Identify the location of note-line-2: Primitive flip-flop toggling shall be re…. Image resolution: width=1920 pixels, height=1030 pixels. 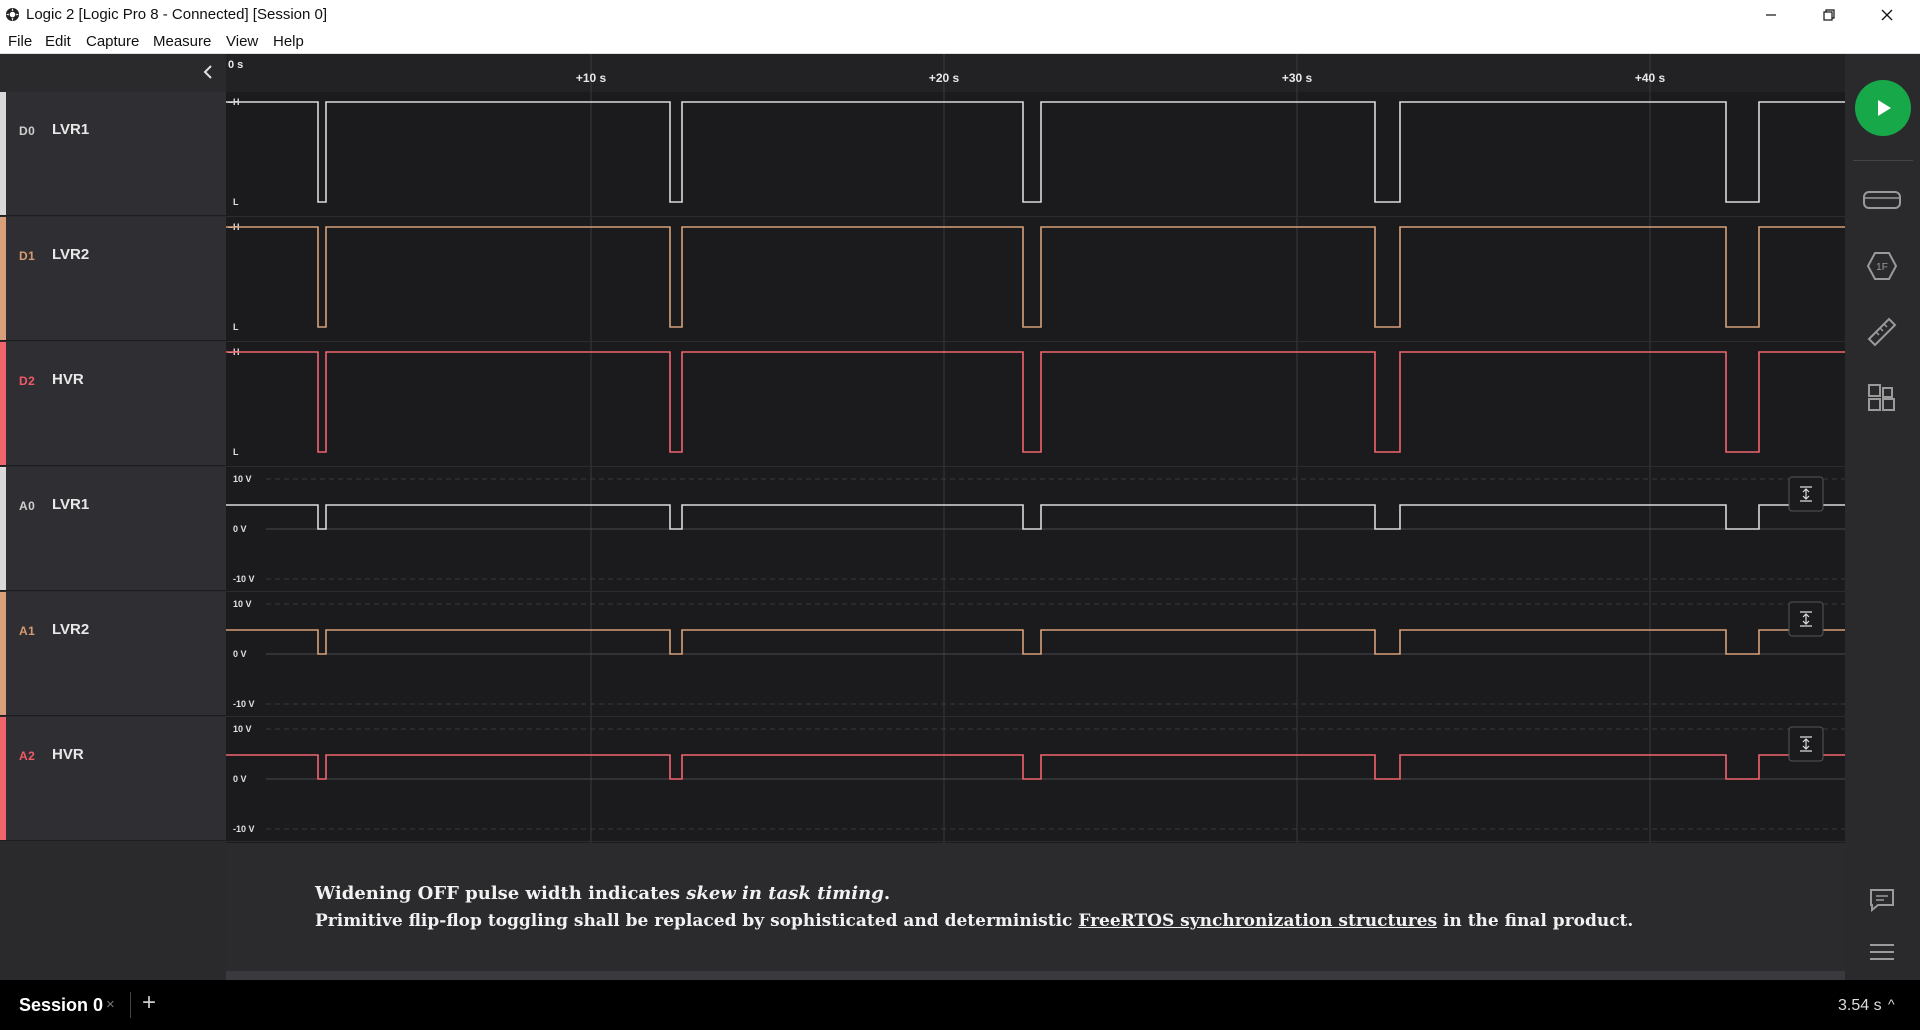
(974, 921).